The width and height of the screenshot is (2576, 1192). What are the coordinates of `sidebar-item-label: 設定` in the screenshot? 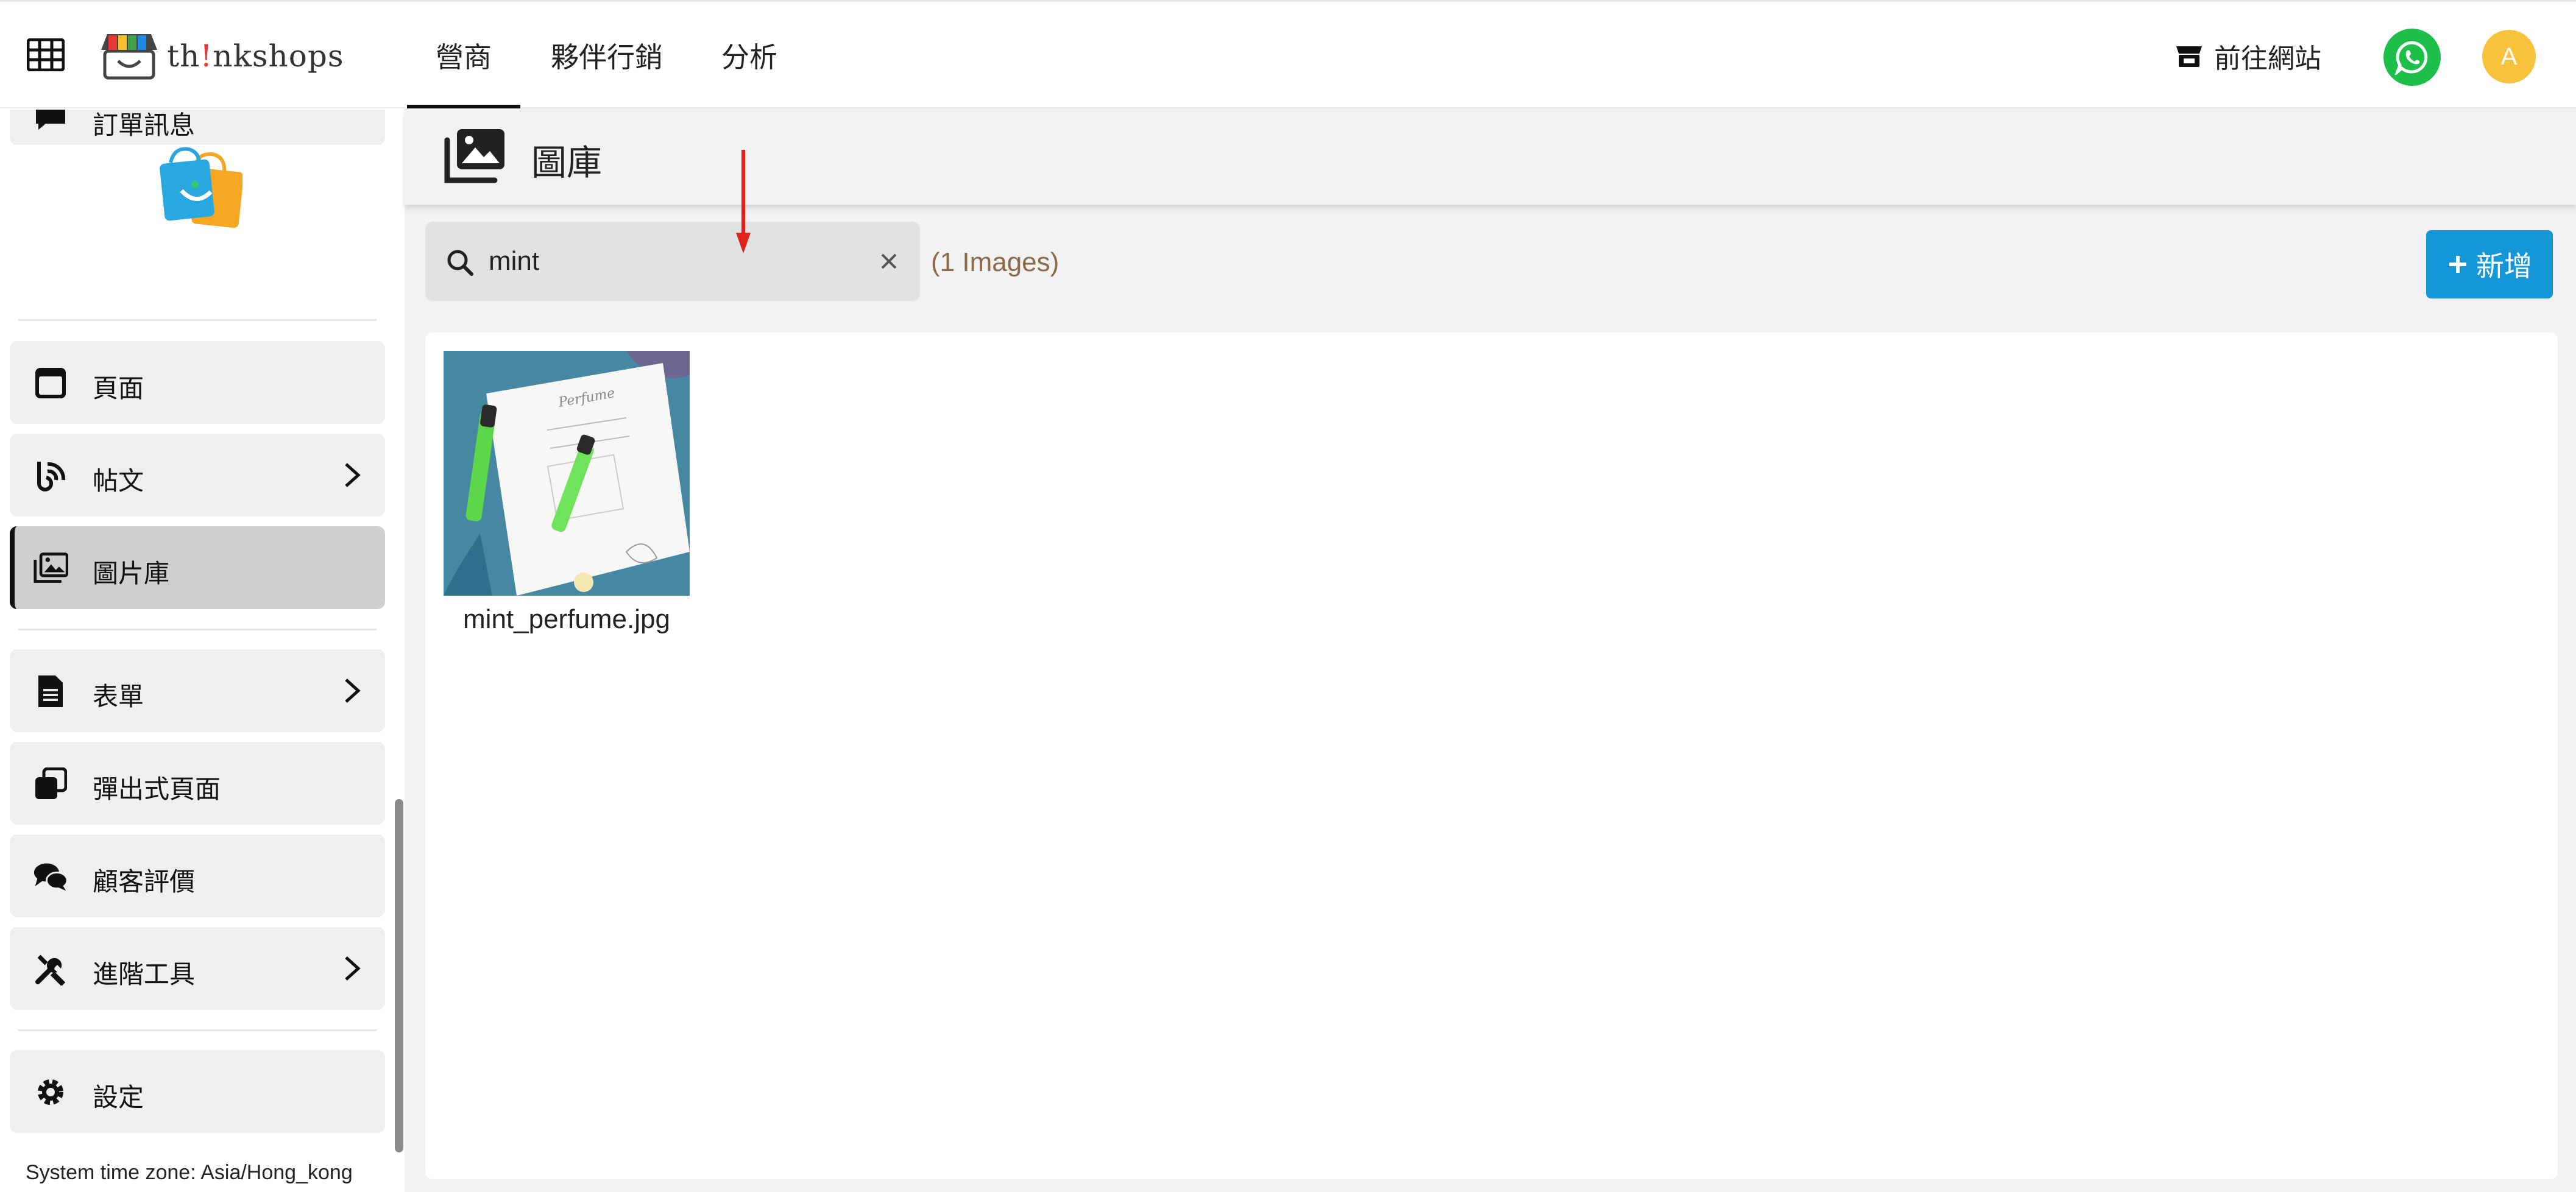 It's located at (118, 1097).